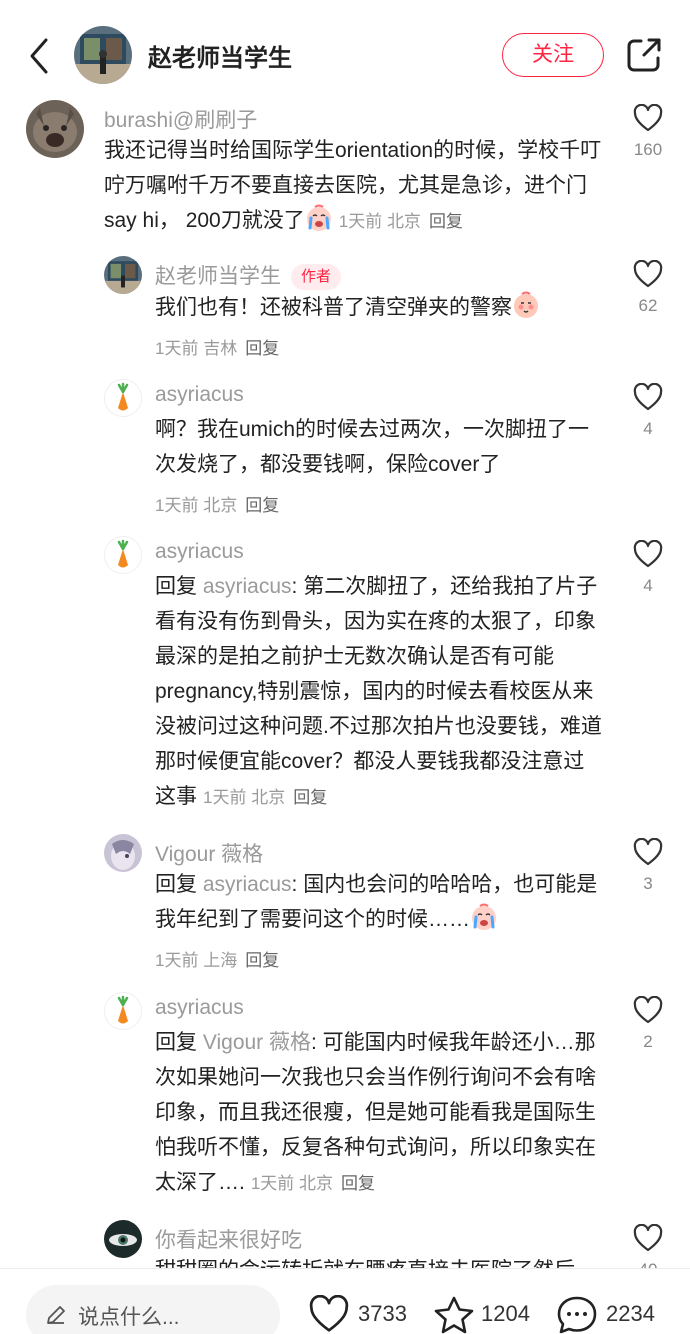 The width and height of the screenshot is (690, 1334). I want to click on author-badge: 作者, so click(316, 277).